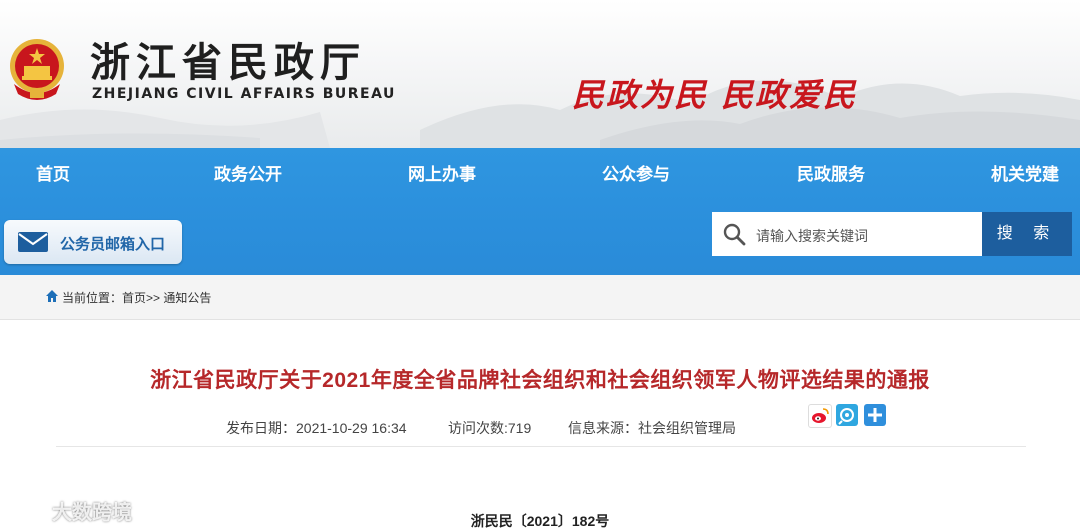 Image resolution: width=1080 pixels, height=531 pixels. Describe the element at coordinates (1027, 234) in the screenshot. I see `search-button: 搜 索` at that location.